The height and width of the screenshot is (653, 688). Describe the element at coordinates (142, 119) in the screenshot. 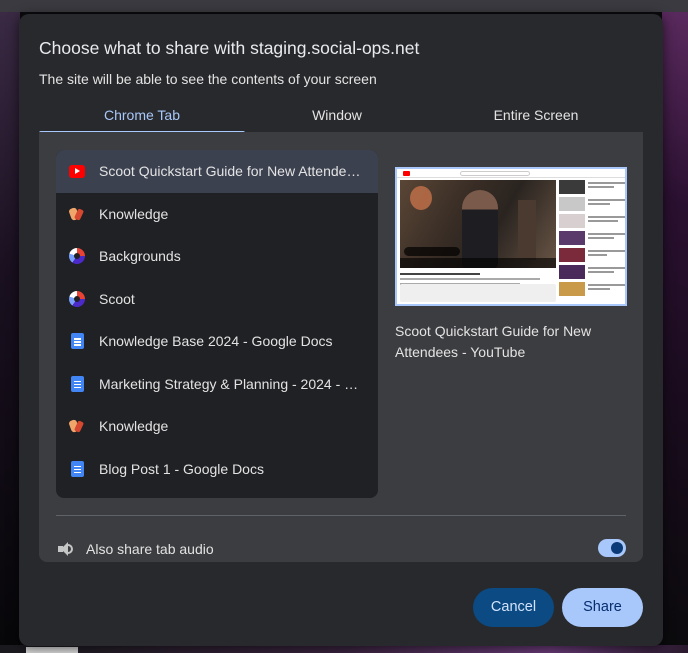

I see `tab-chrome-tab: Chrome Tab` at that location.